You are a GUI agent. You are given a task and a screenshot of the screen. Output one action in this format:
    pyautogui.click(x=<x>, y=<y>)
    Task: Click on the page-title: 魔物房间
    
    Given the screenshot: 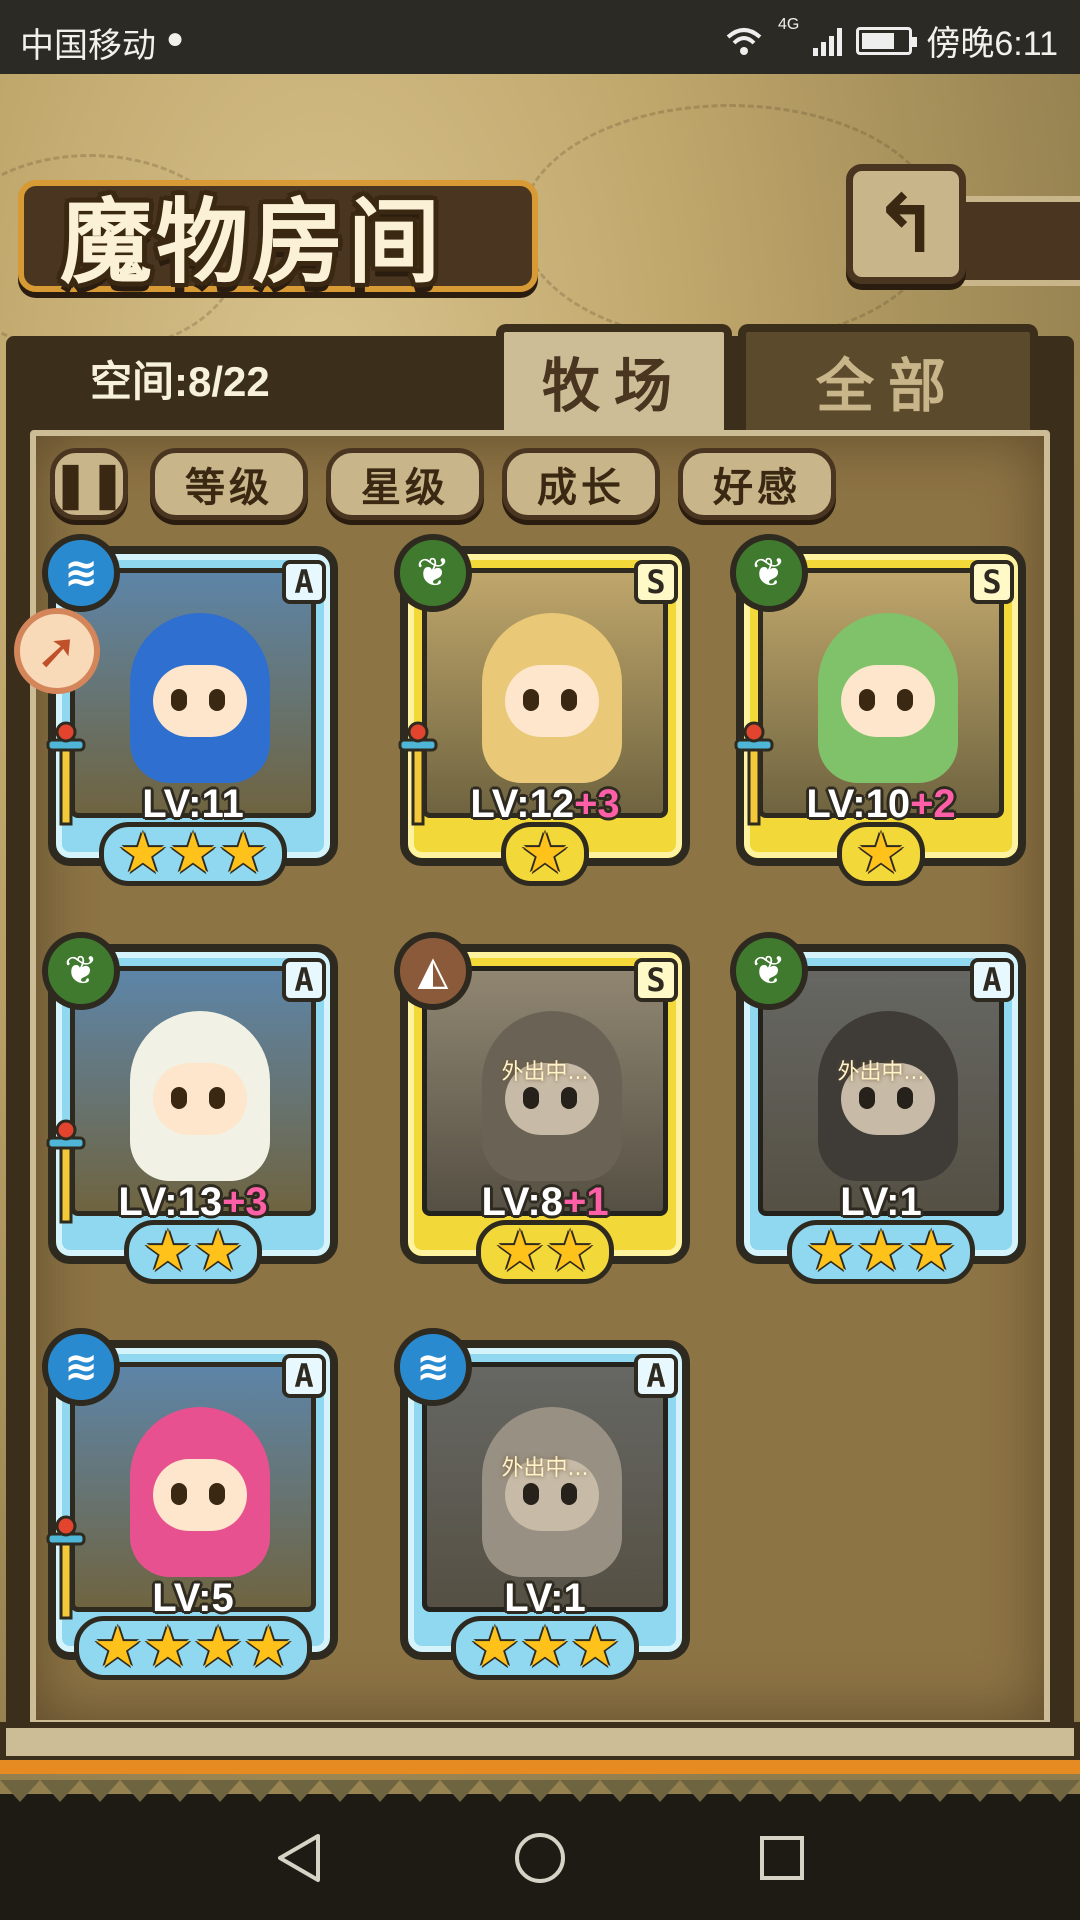 What is the action you would take?
    pyautogui.click(x=252, y=242)
    